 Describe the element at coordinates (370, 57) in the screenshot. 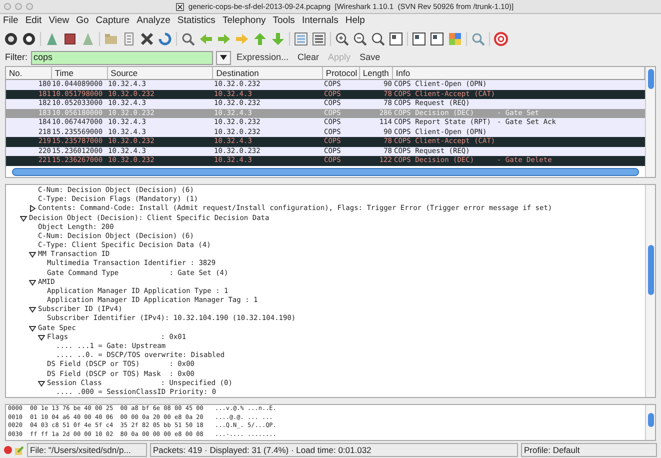

I see `filter-button: Save` at that location.